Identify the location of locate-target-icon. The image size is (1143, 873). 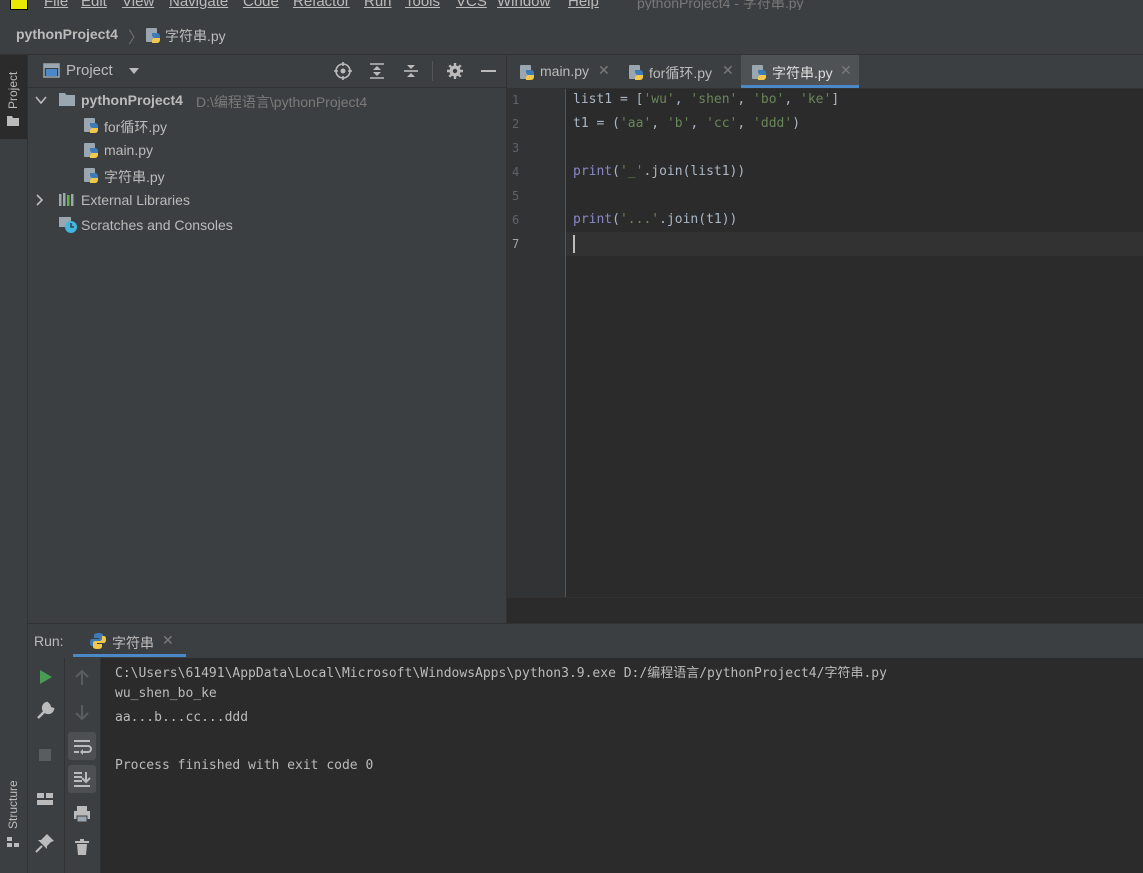
(343, 71).